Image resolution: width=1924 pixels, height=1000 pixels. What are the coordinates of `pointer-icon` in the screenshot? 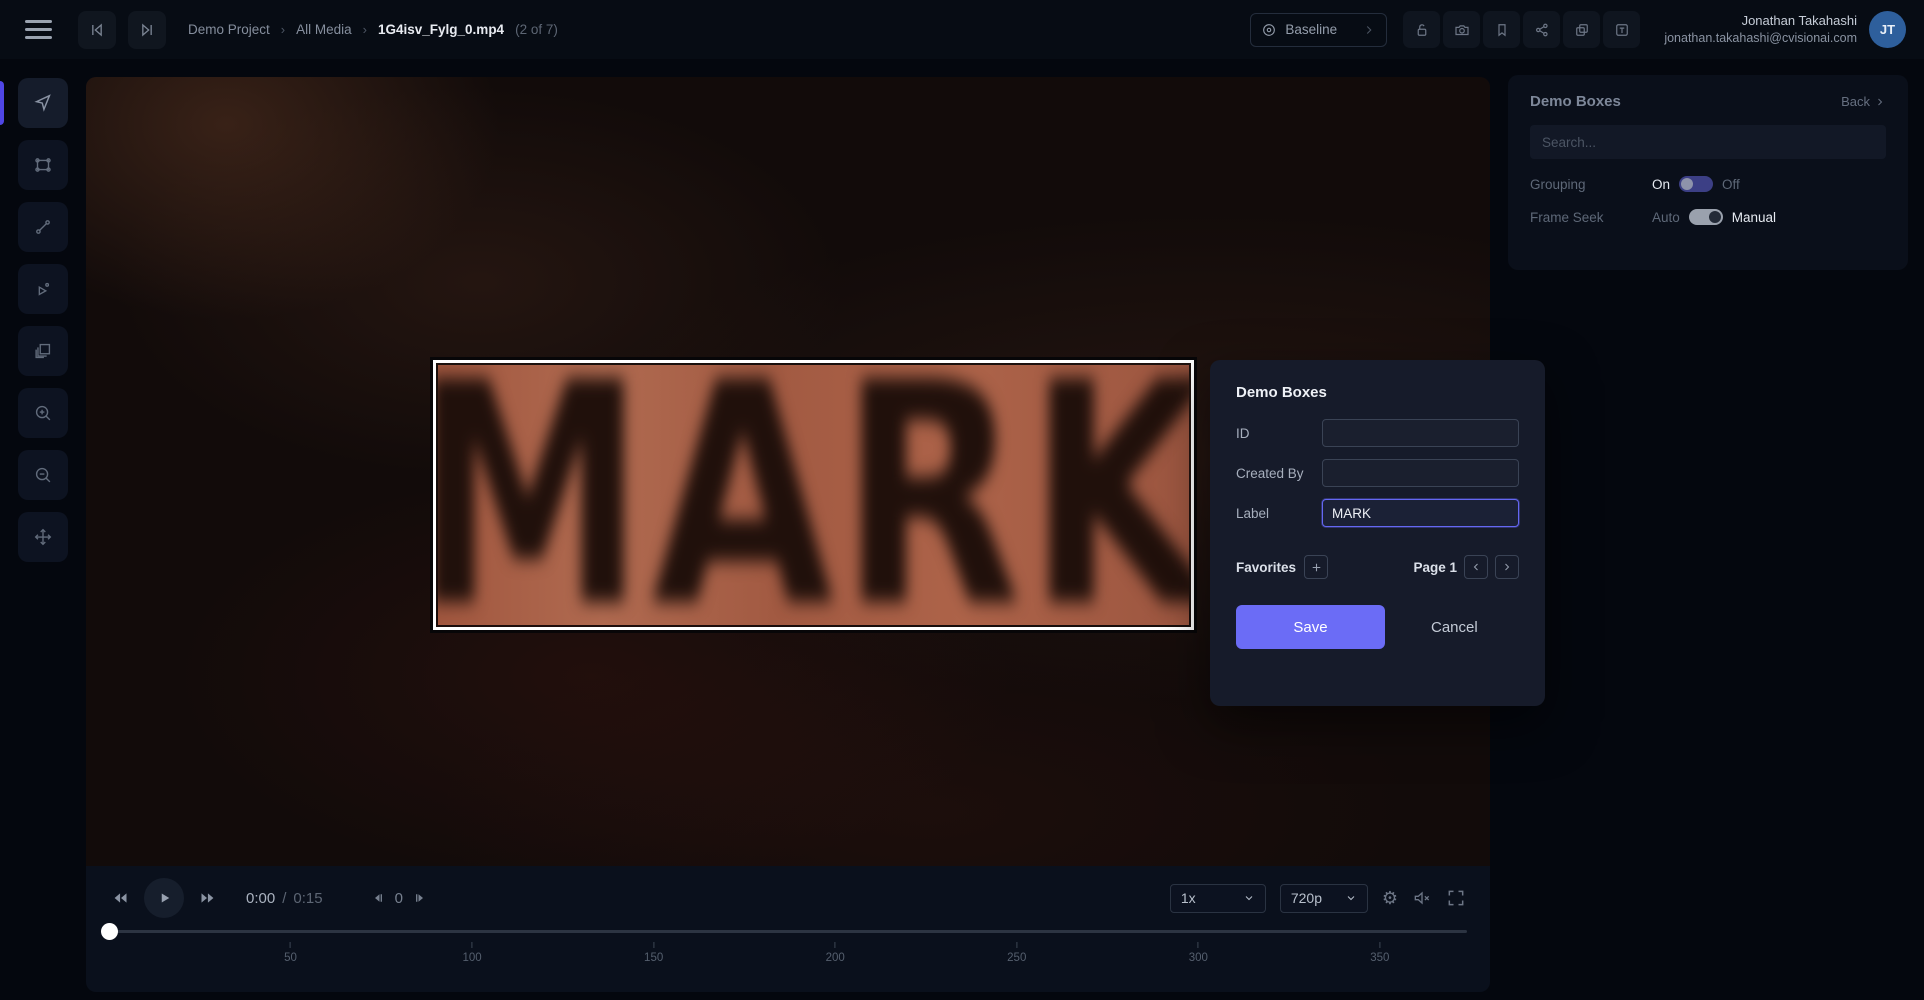 It's located at (43, 103).